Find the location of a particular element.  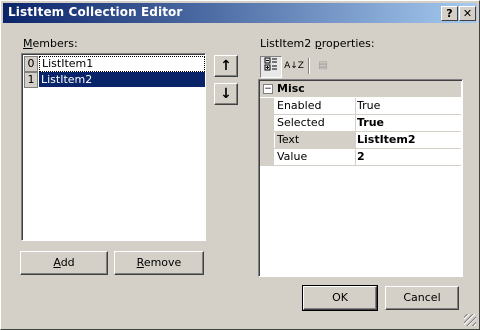

list-item-index: 1 is located at coordinates (31, 80).